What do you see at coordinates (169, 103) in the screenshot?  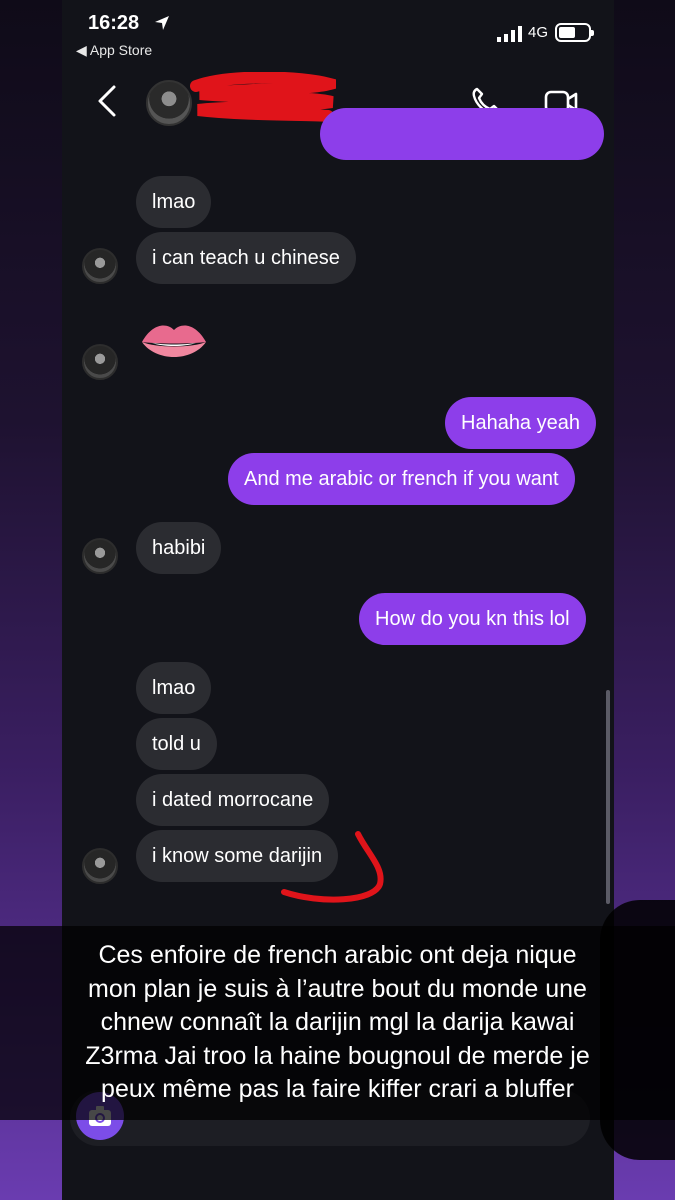 I see `contact-avatar` at bounding box center [169, 103].